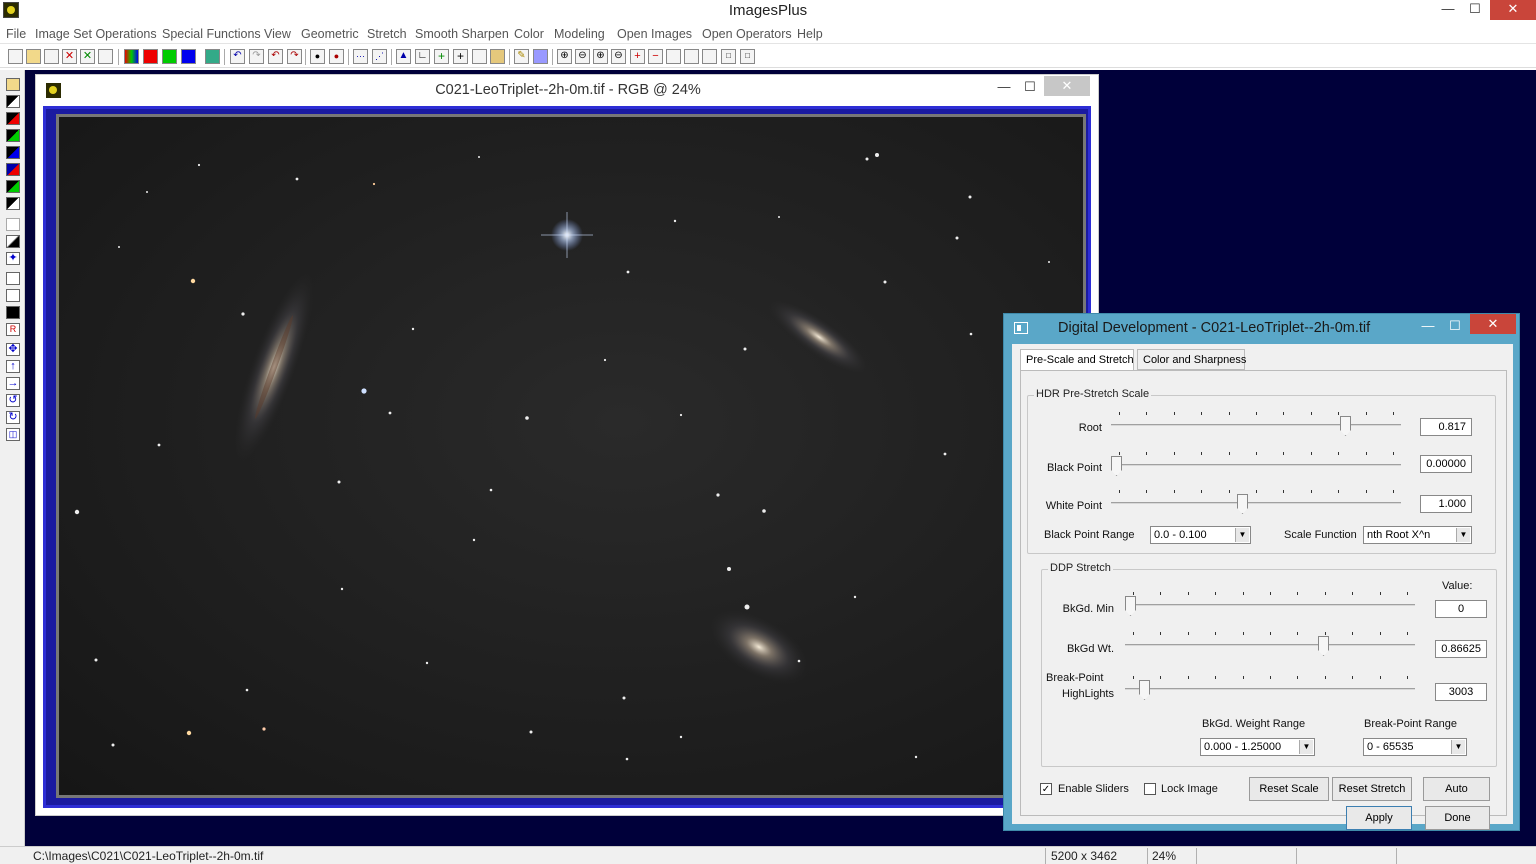 This screenshot has width=1536, height=864. I want to click on menu-image-set-operations: Image Set Operations, so click(96, 34).